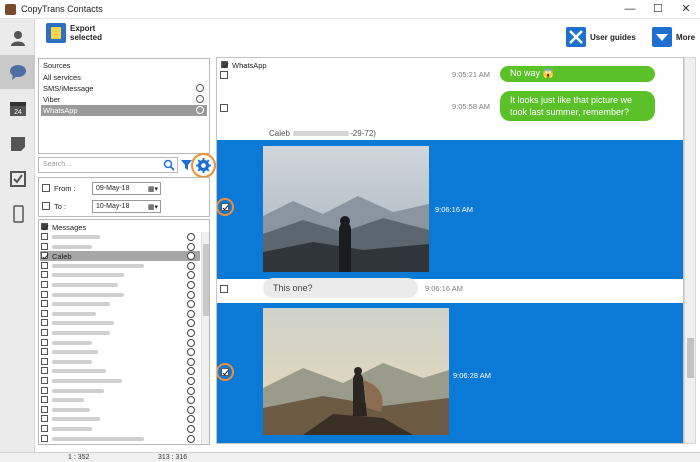 The height and width of the screenshot is (462, 700). What do you see at coordinates (206, 280) in the screenshot?
I see `messages-scroll-thumb` at bounding box center [206, 280].